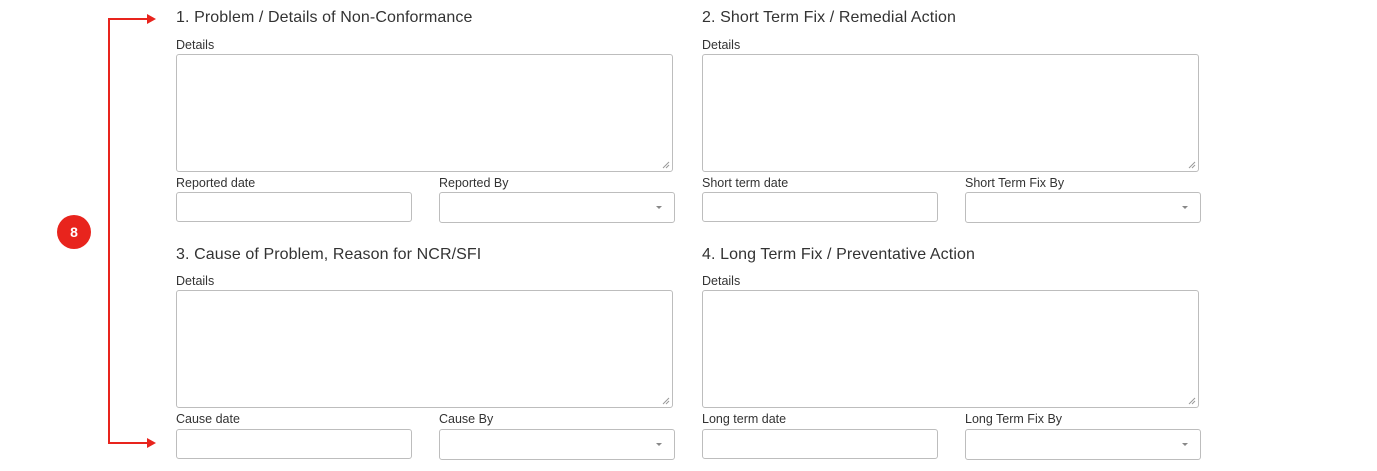 This screenshot has height=471, width=1377. What do you see at coordinates (208, 419) in the screenshot?
I see `cause-date-label: Cause date` at bounding box center [208, 419].